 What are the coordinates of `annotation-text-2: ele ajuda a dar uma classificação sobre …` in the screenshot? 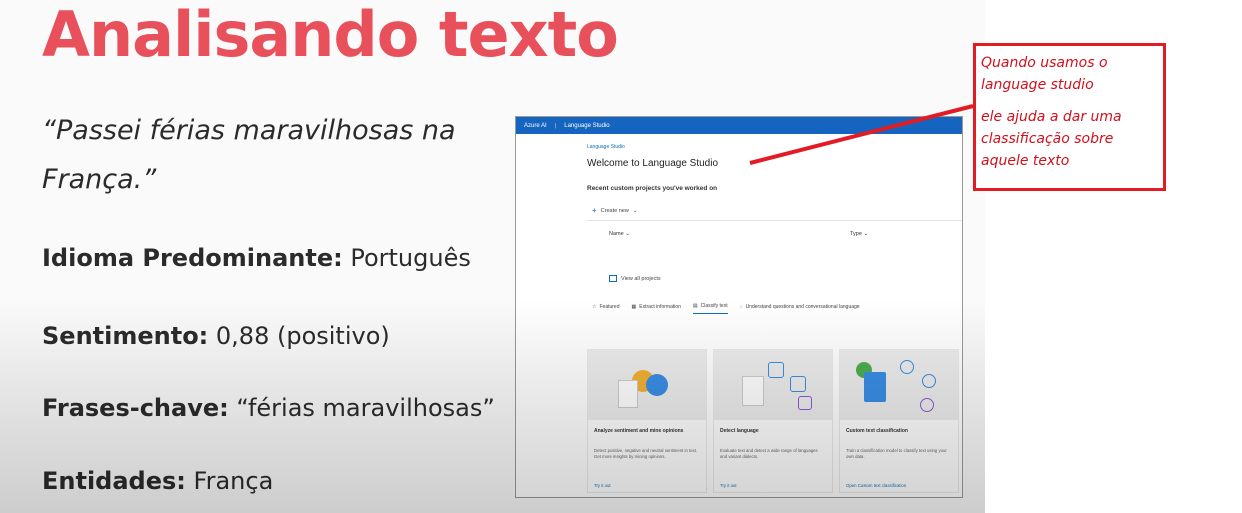 It's located at (1051, 139).